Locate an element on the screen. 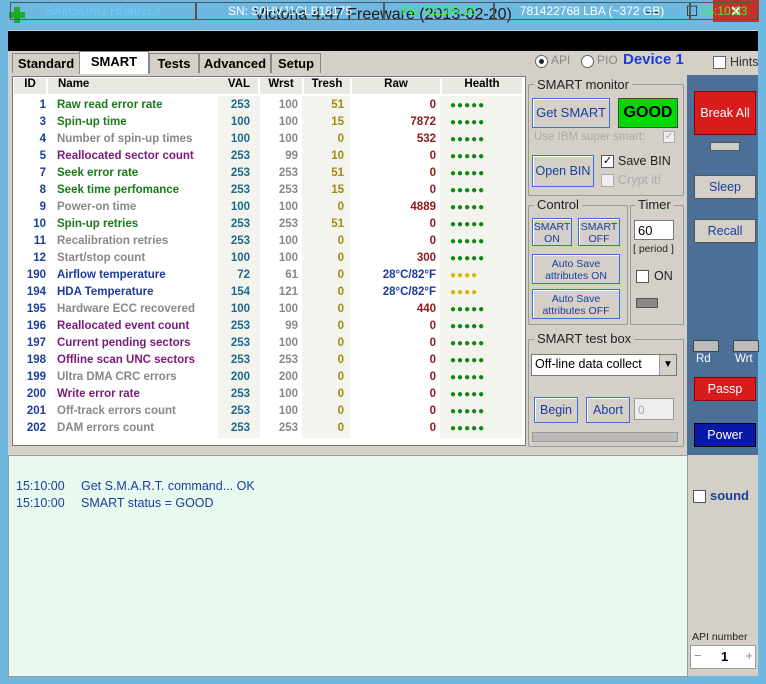  break-all-button: Break All is located at coordinates (725, 113).